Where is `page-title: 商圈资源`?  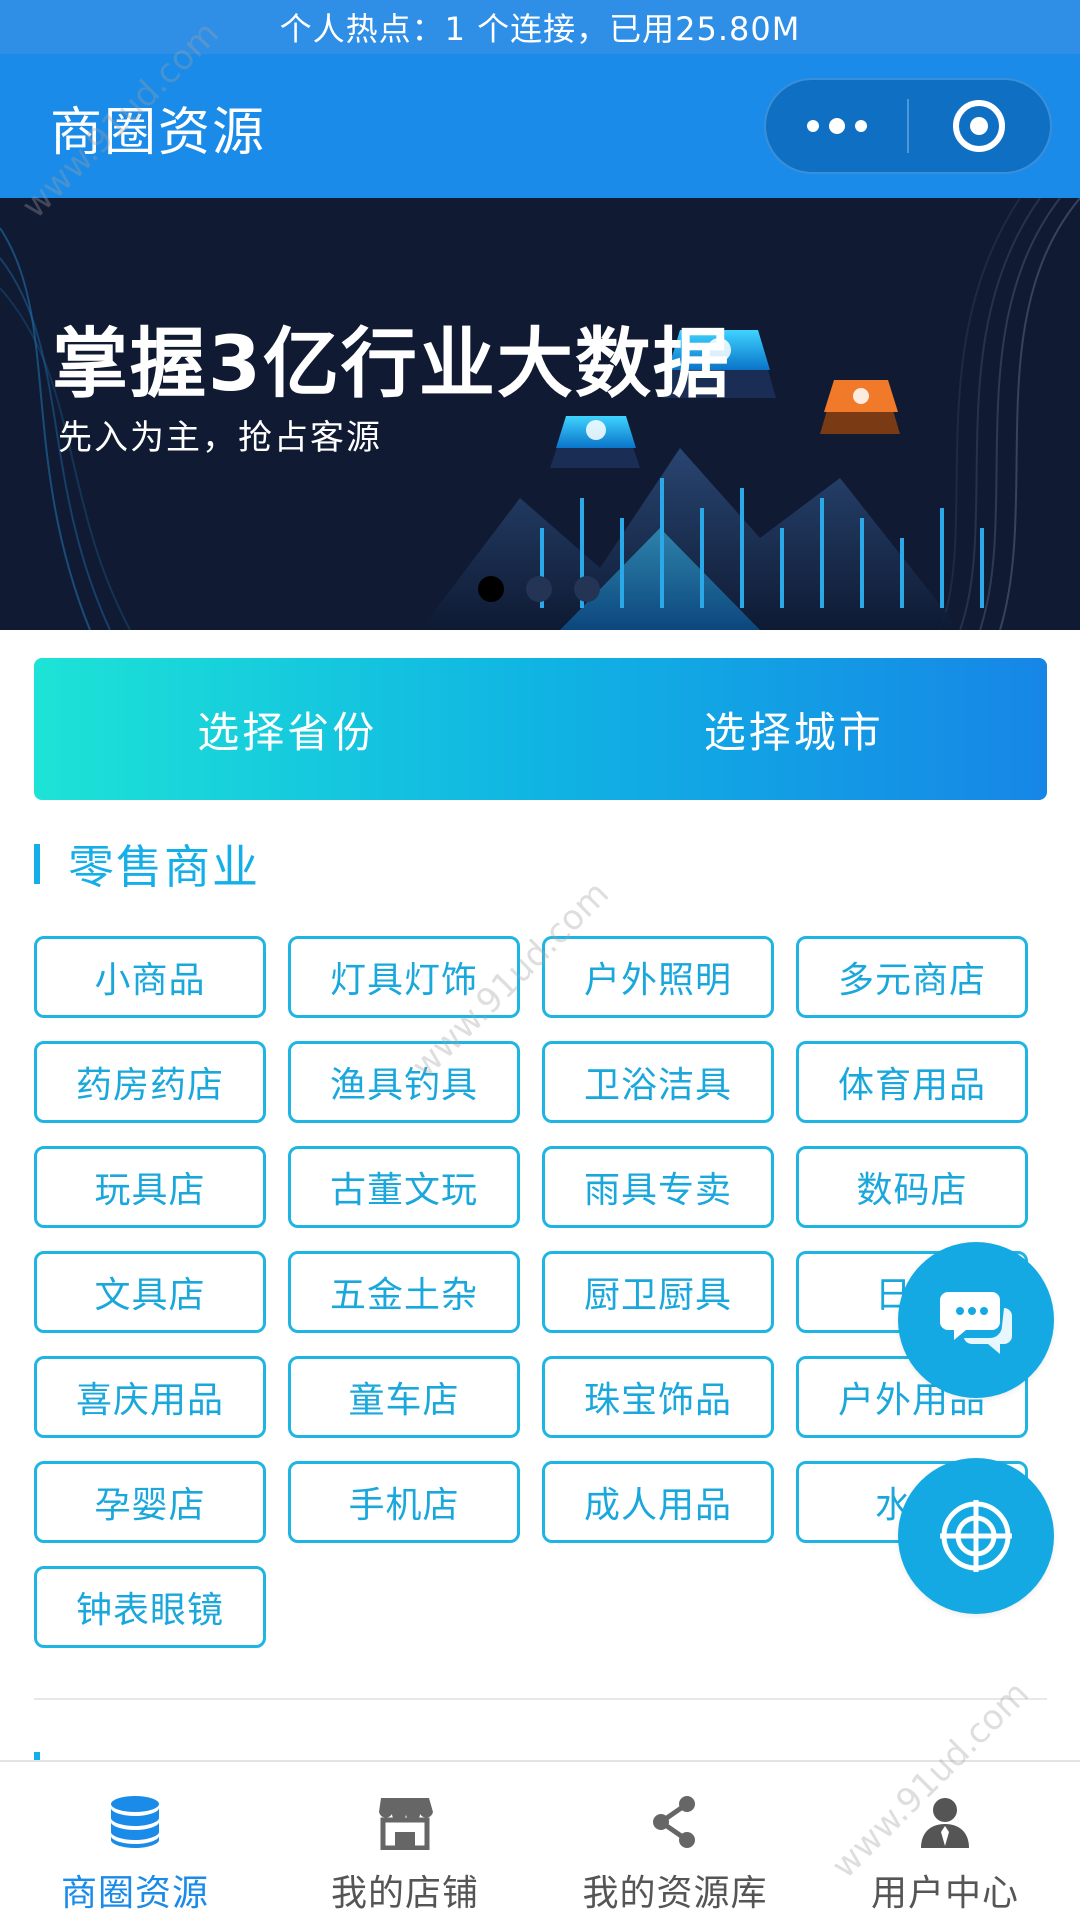 page-title: 商圈资源 is located at coordinates (158, 133).